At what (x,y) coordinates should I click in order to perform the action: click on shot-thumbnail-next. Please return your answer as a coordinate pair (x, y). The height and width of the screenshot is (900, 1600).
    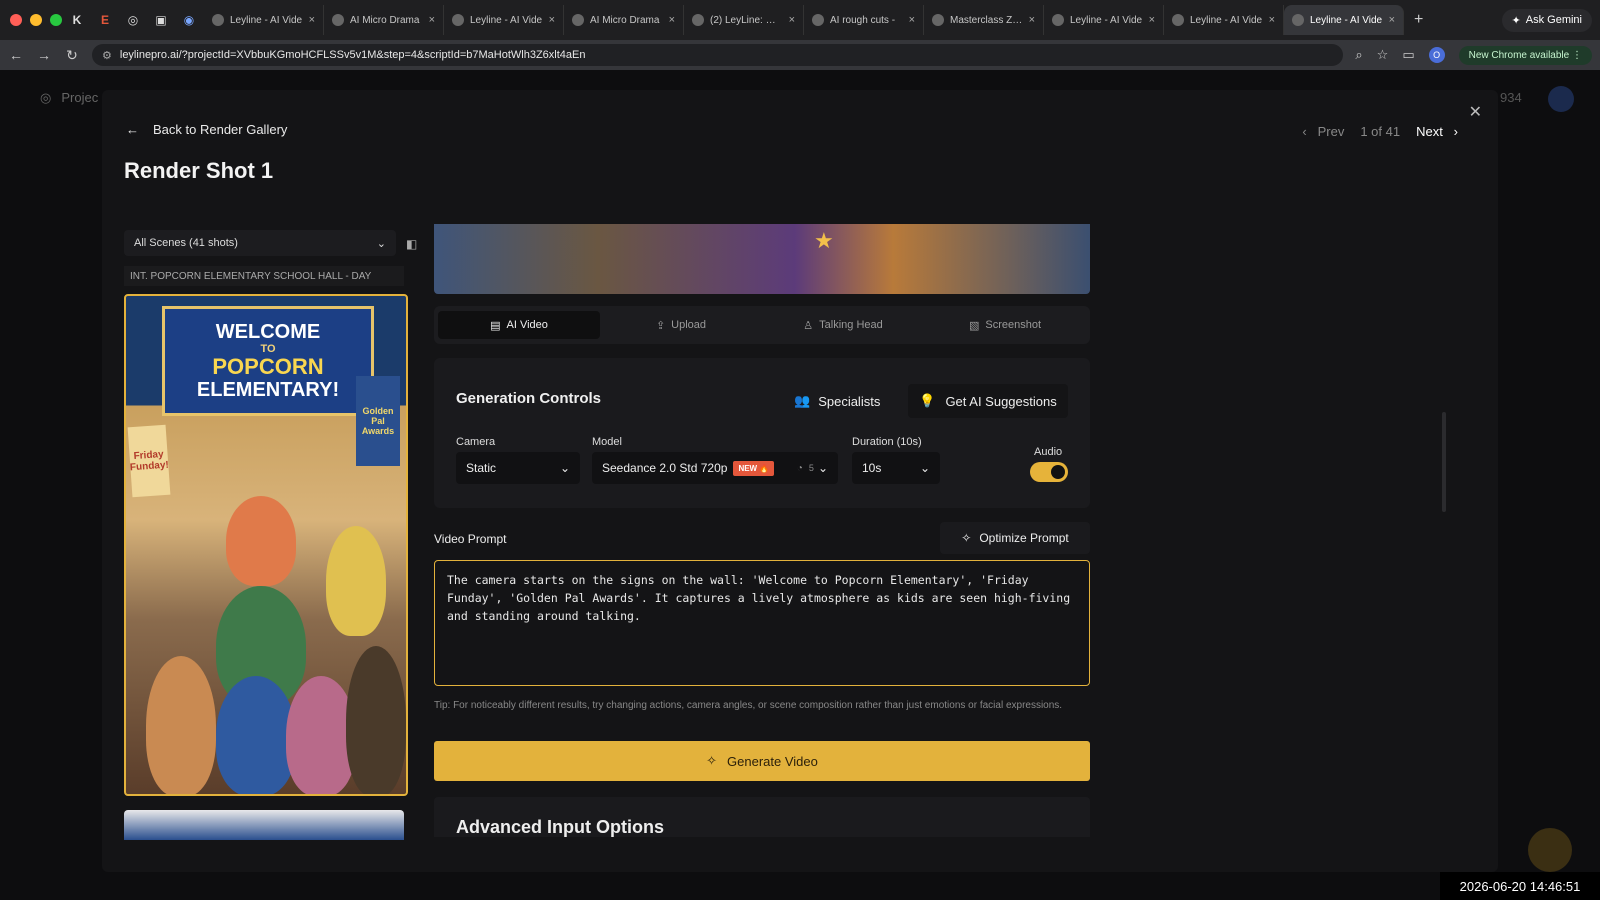
    Looking at the image, I should click on (264, 825).